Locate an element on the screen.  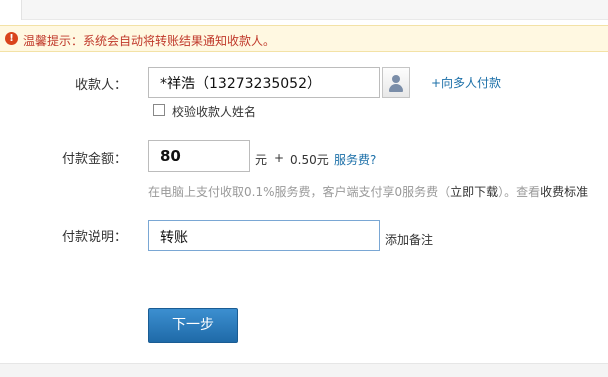
fee-note-prefix: 在电脑上支付收取0.1%服务费，客户端支付享0服务费（ is located at coordinates (299, 192).